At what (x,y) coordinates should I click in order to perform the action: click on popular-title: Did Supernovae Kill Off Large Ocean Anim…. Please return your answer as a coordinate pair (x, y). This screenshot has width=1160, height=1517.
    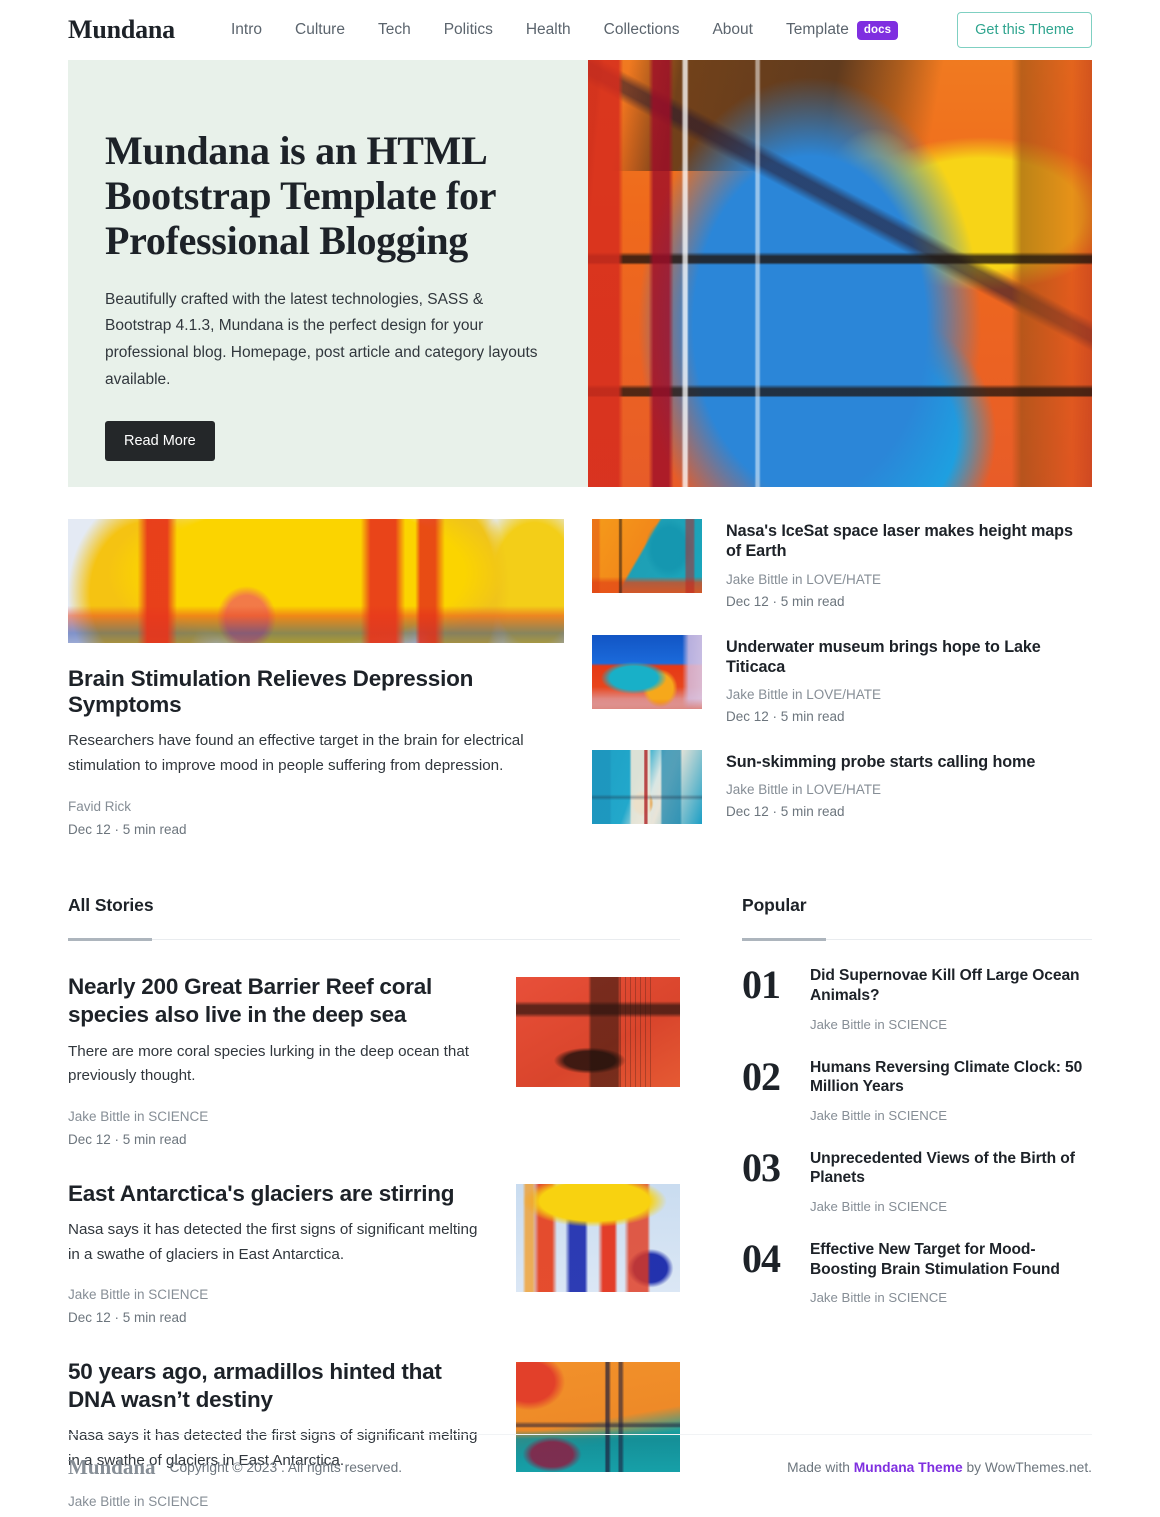
    Looking at the image, I should click on (951, 985).